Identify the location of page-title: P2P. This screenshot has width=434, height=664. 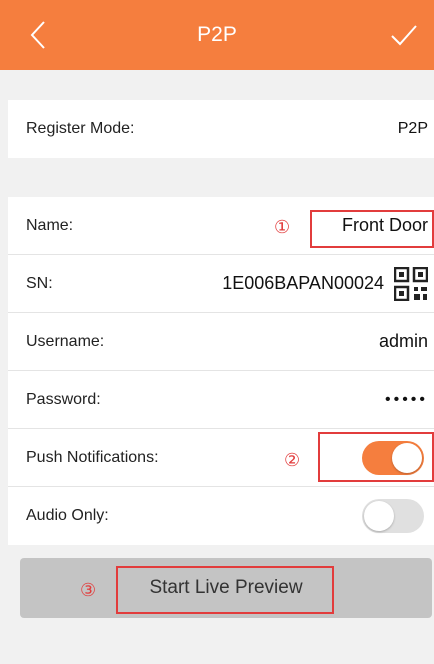
(217, 34).